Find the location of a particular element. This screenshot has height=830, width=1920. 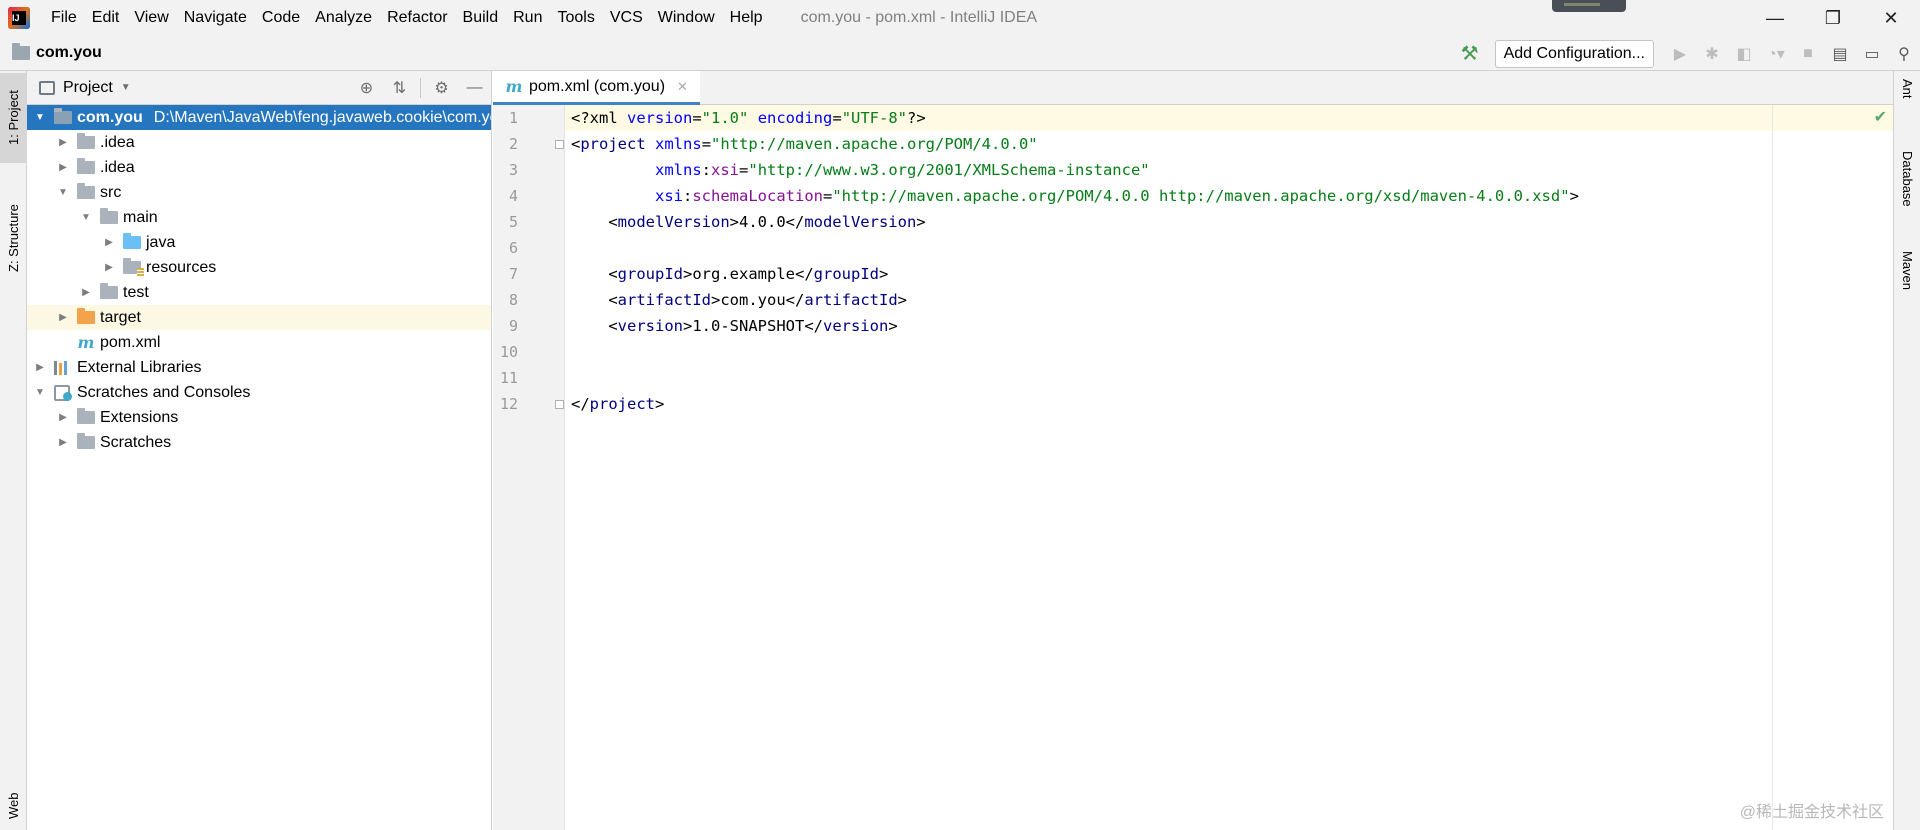

debug-icon: ✱ is located at coordinates (1712, 54).